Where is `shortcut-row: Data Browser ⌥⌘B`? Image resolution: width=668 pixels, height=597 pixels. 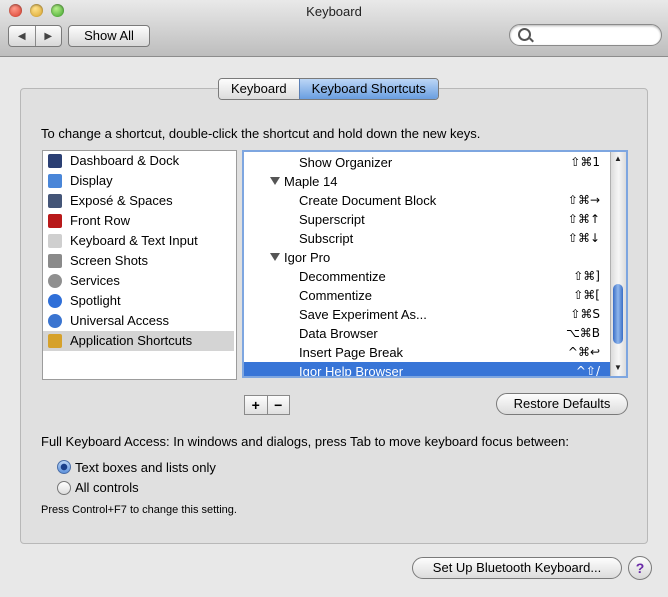 shortcut-row: Data Browser ⌥⌘B is located at coordinates (429, 333).